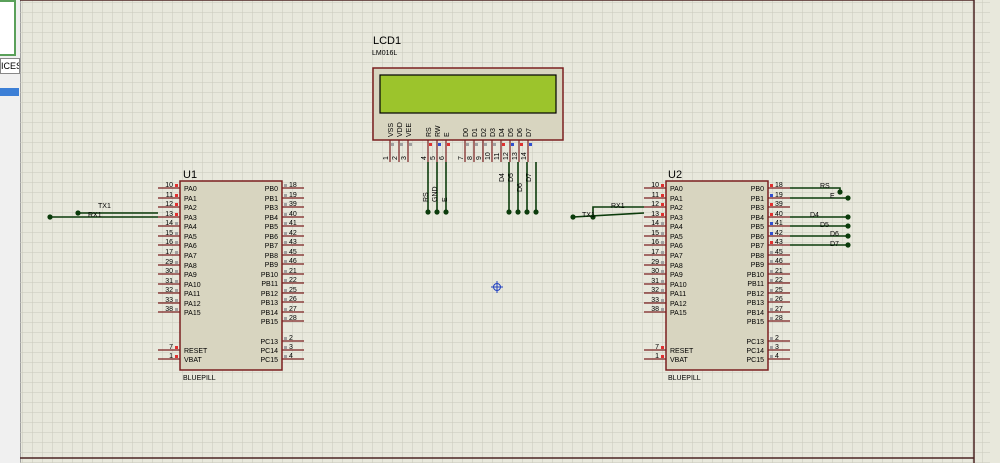  I want to click on u2-pin-name: PB6, so click(757, 237).